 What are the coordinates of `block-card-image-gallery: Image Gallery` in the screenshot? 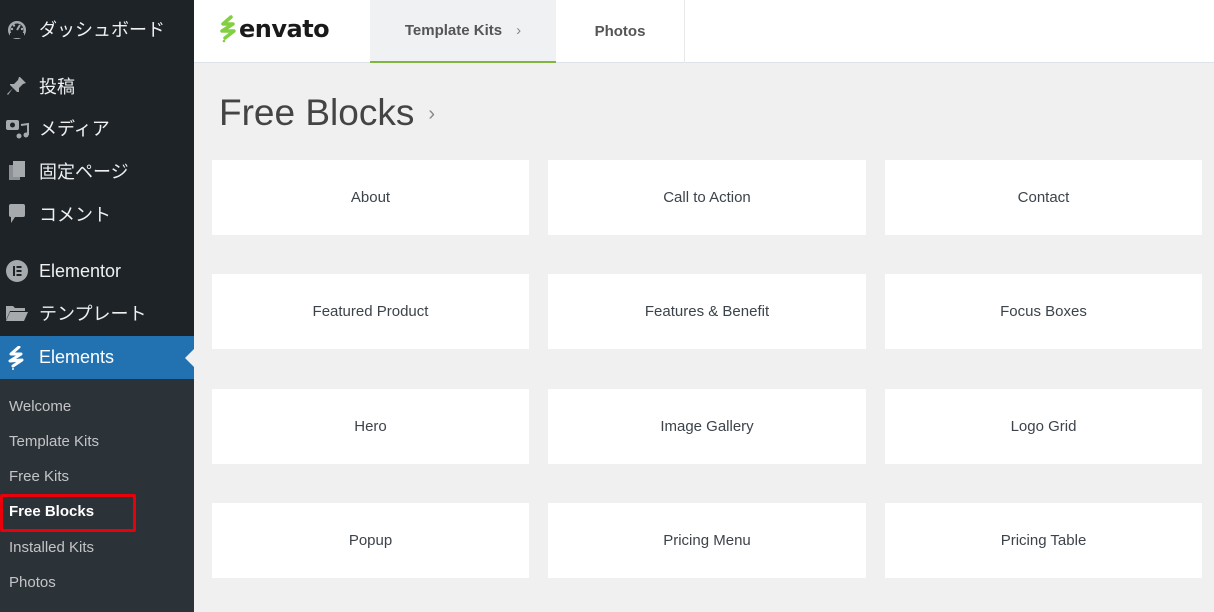 It's located at (707, 426).